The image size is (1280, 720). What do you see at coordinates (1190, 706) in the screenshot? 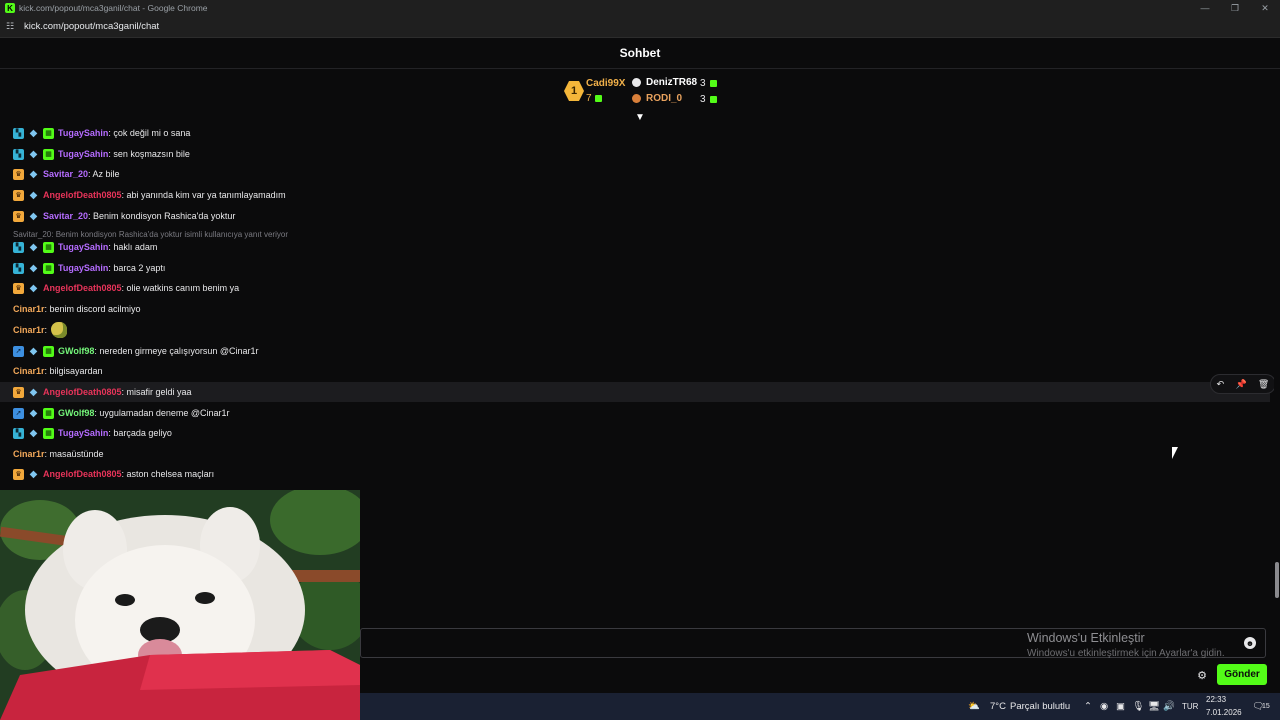
I see `language-indicator: TUR` at bounding box center [1190, 706].